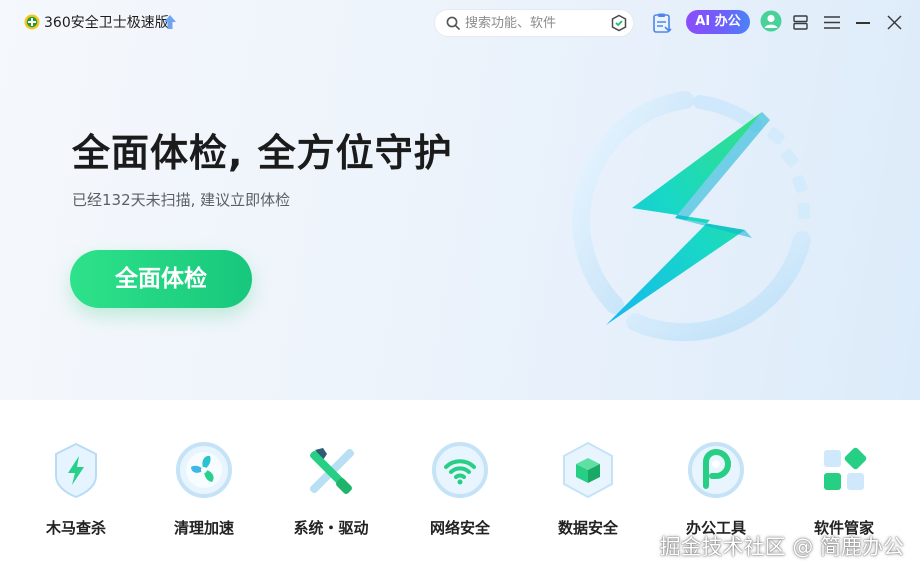 The height and width of the screenshot is (580, 920). I want to click on search-icon, so click(453, 23).